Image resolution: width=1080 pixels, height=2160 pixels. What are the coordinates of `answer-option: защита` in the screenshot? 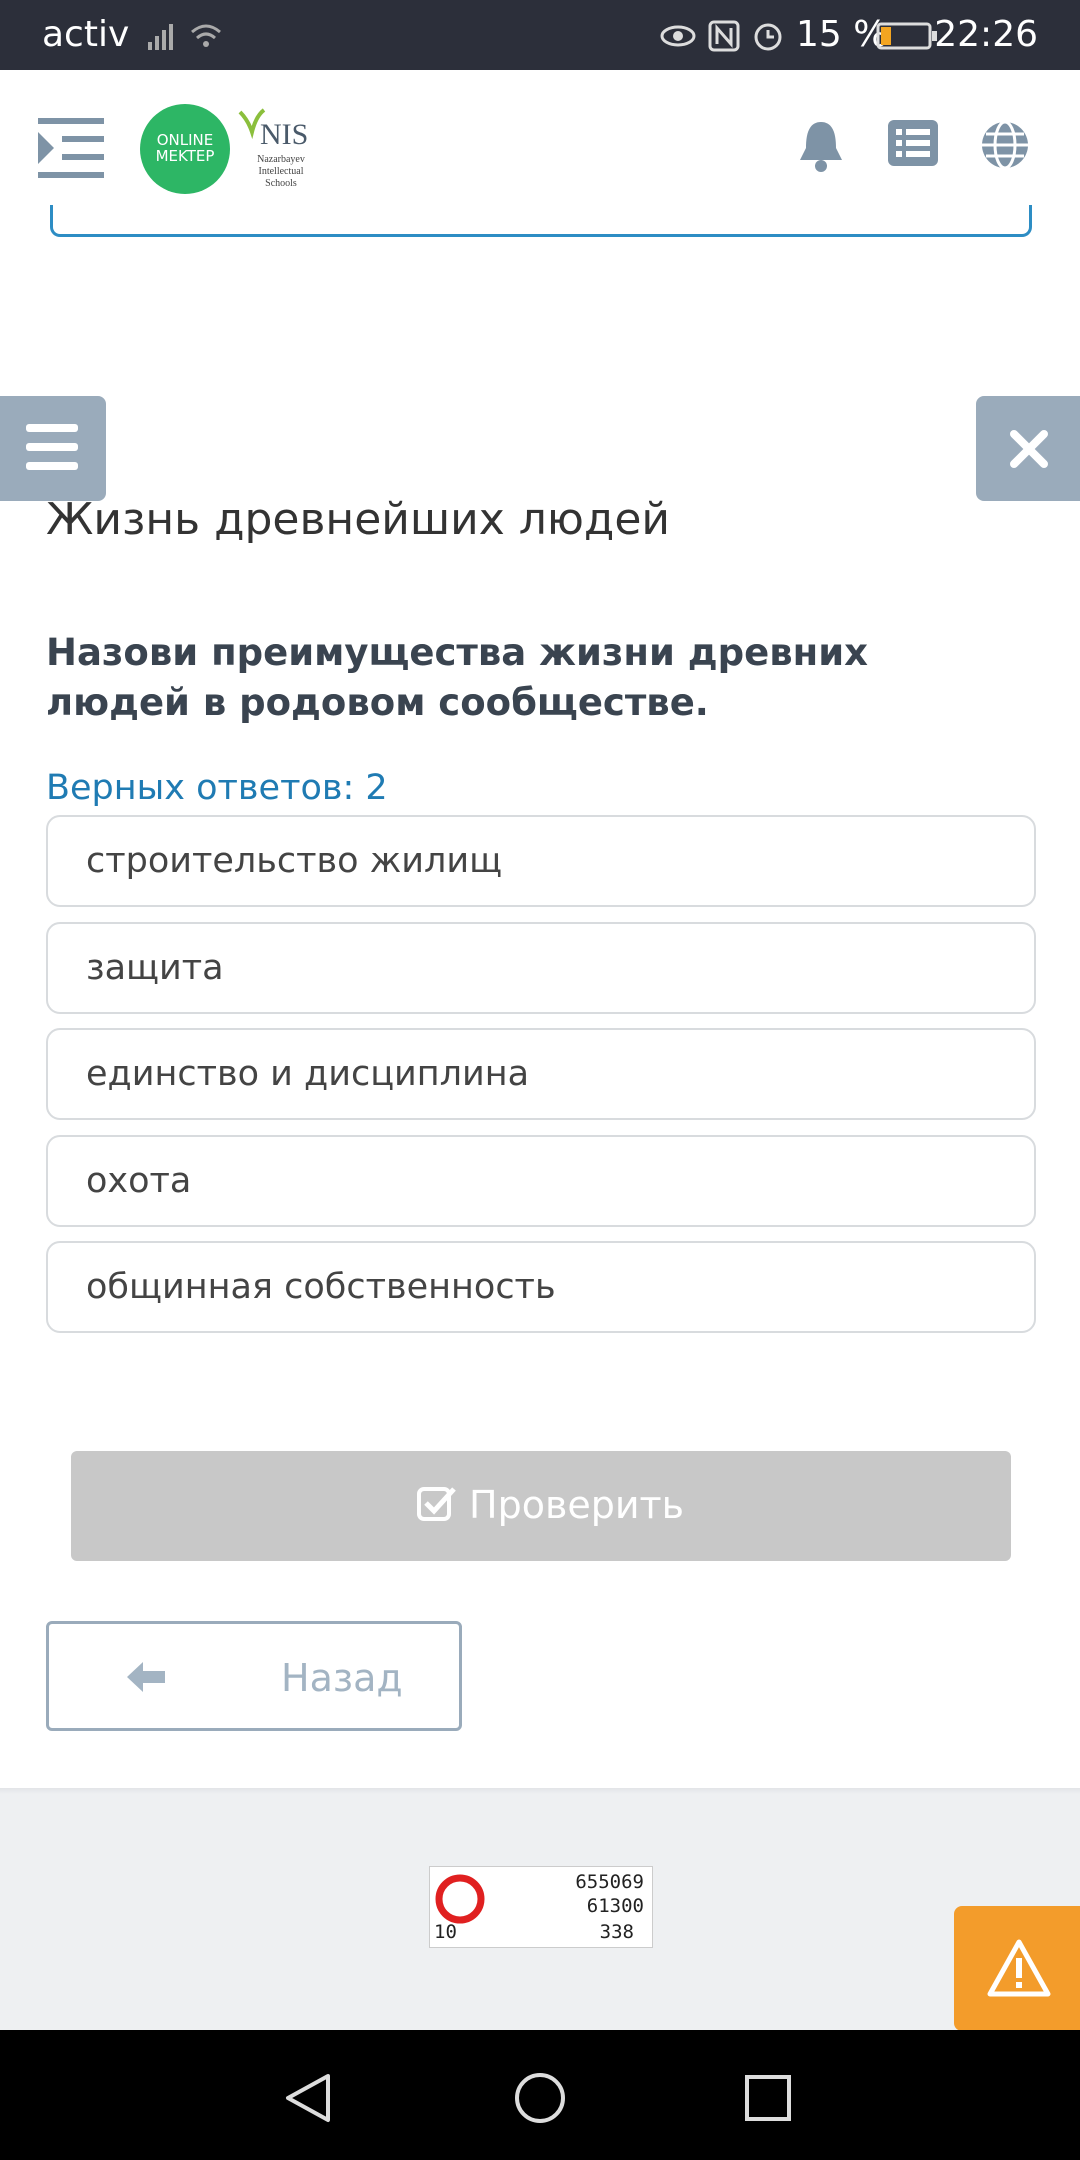 It's located at (541, 968).